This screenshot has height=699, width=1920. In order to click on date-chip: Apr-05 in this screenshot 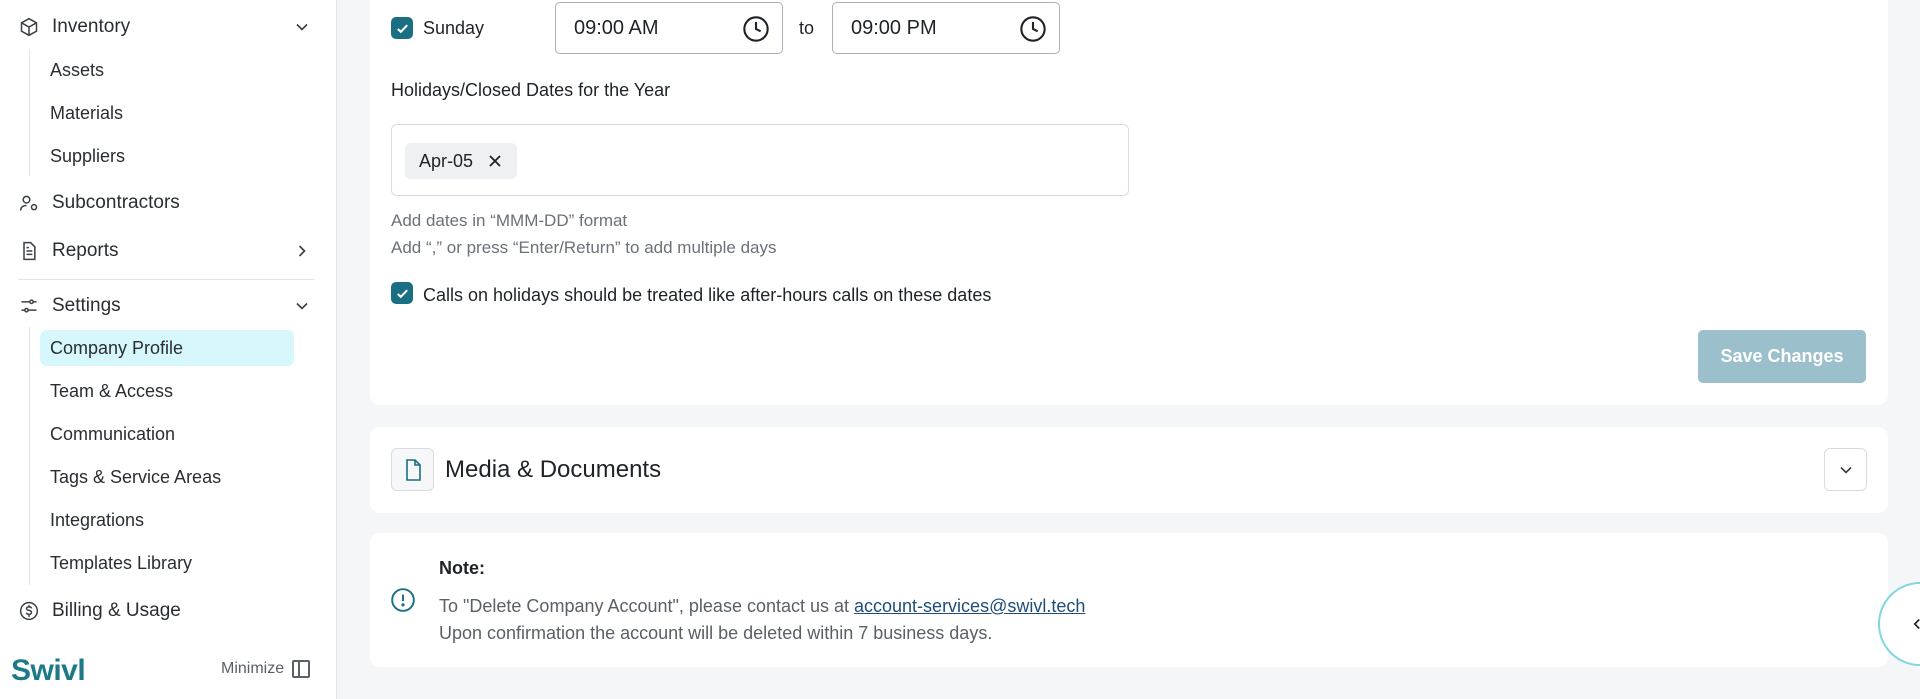, I will do `click(461, 161)`.